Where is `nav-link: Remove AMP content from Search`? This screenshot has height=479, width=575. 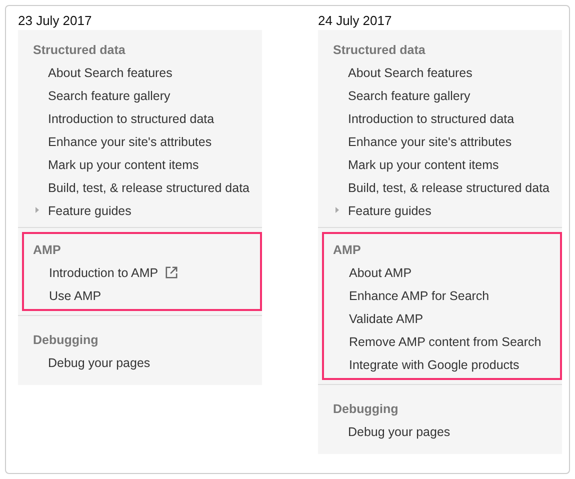 nav-link: Remove AMP content from Search is located at coordinates (445, 341).